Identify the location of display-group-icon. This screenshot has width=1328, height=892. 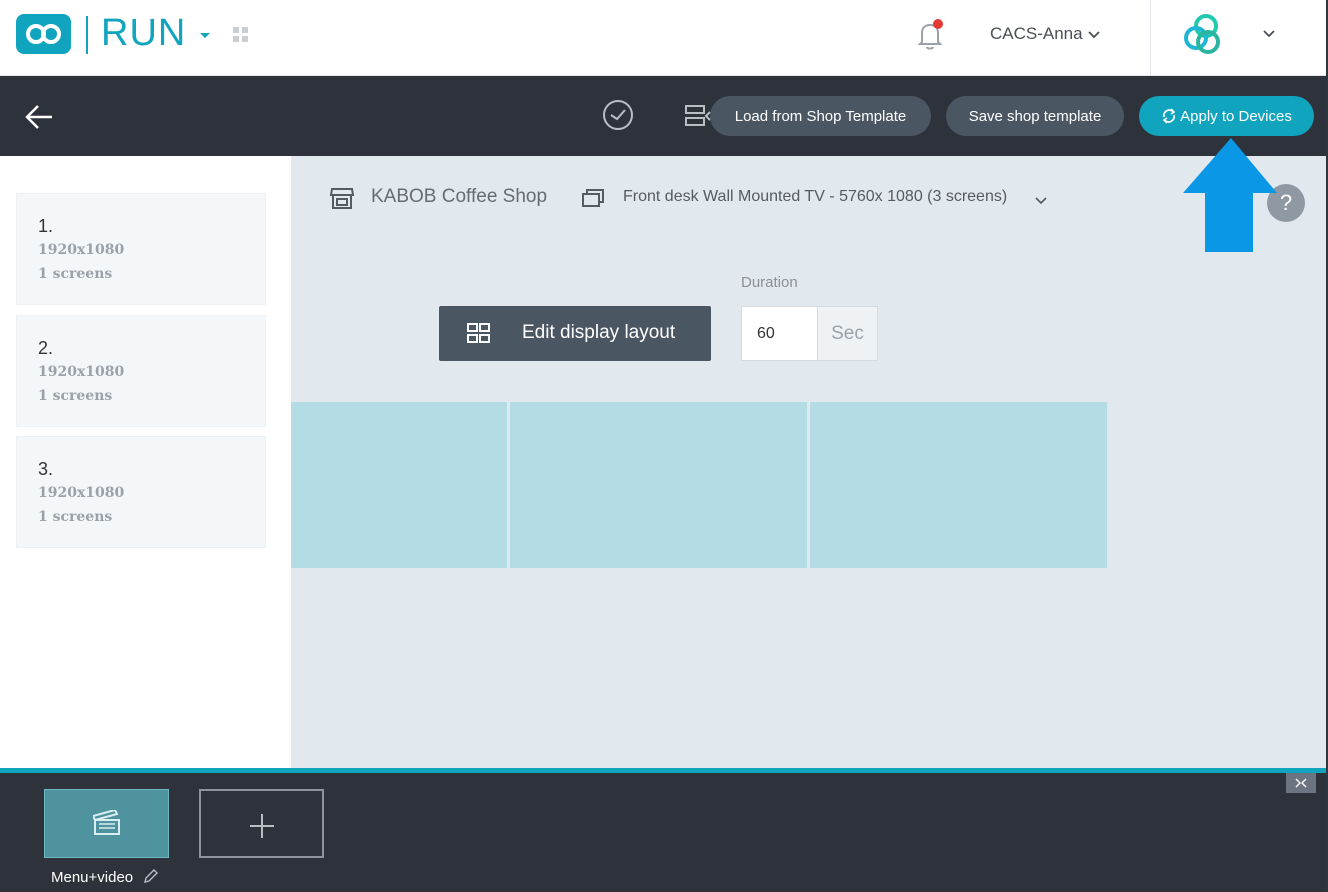
(594, 200).